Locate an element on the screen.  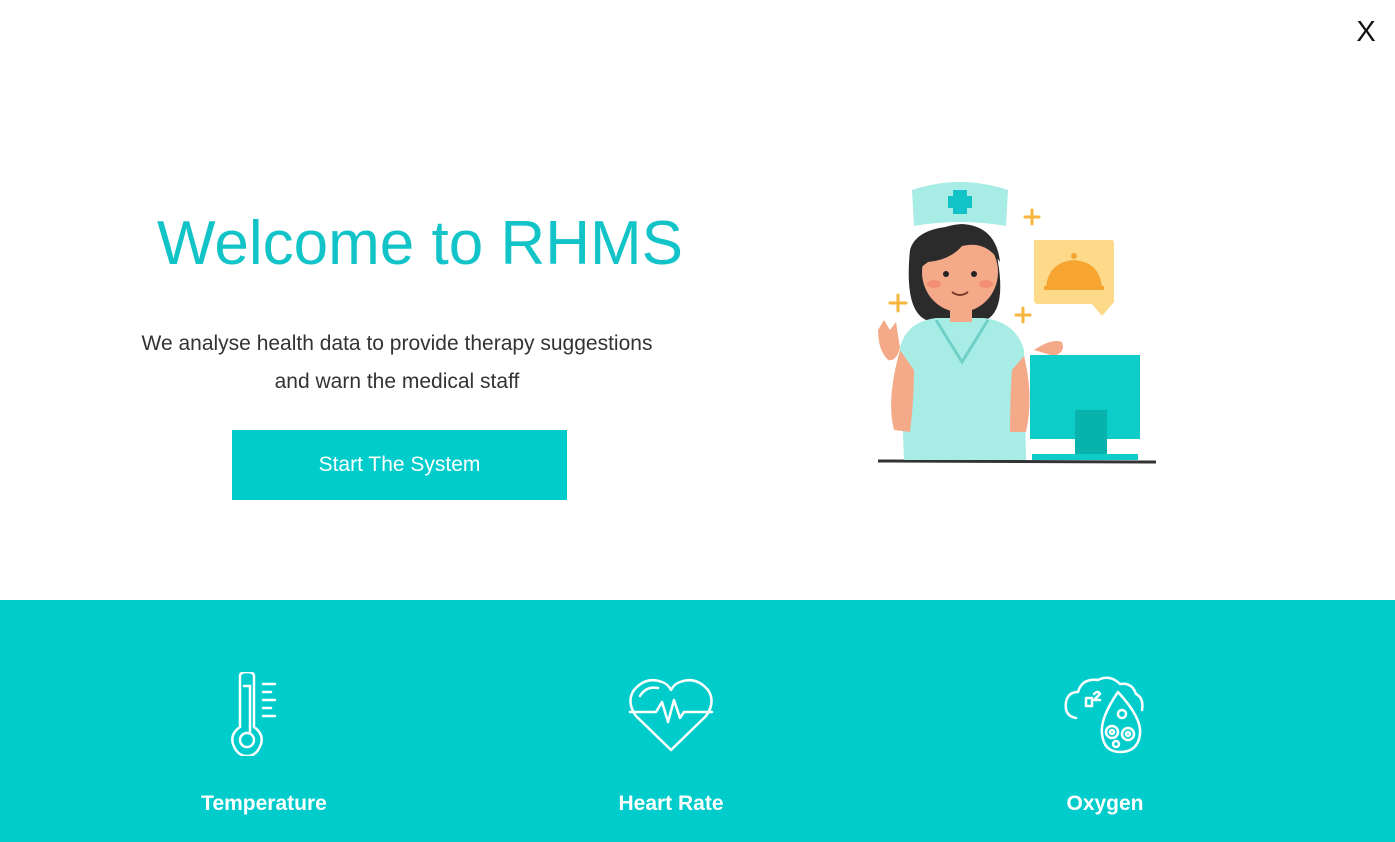
oxygen-icon is located at coordinates (1104, 715).